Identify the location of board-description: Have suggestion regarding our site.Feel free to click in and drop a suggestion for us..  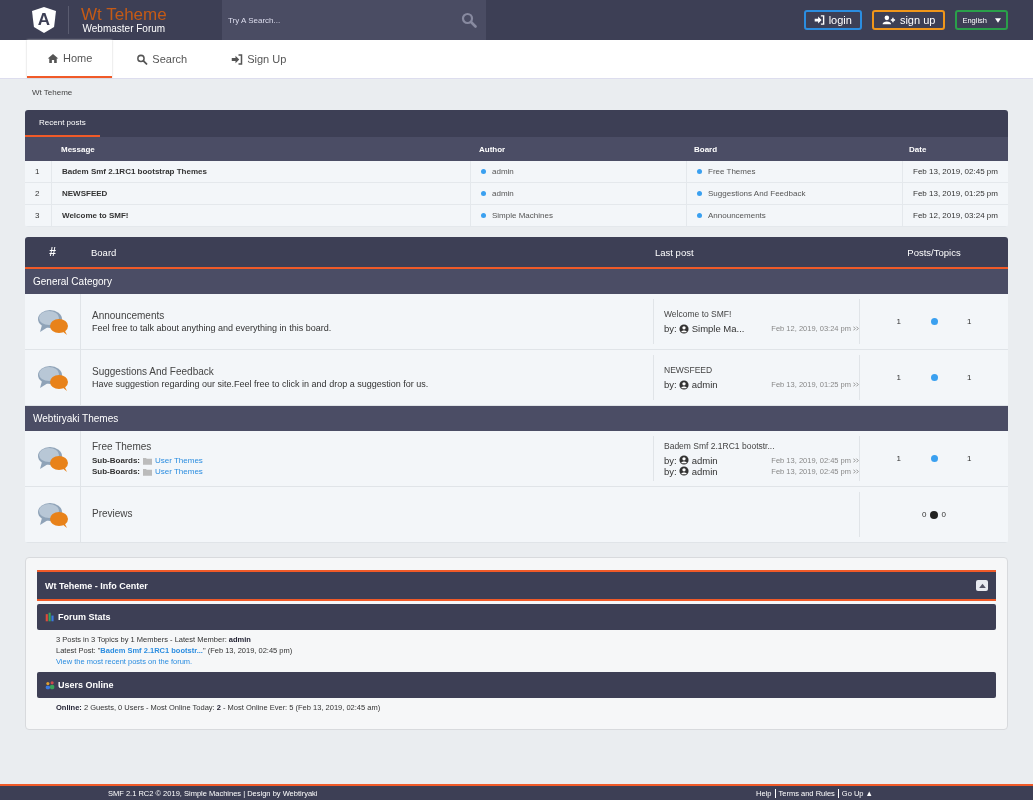
(261, 384).